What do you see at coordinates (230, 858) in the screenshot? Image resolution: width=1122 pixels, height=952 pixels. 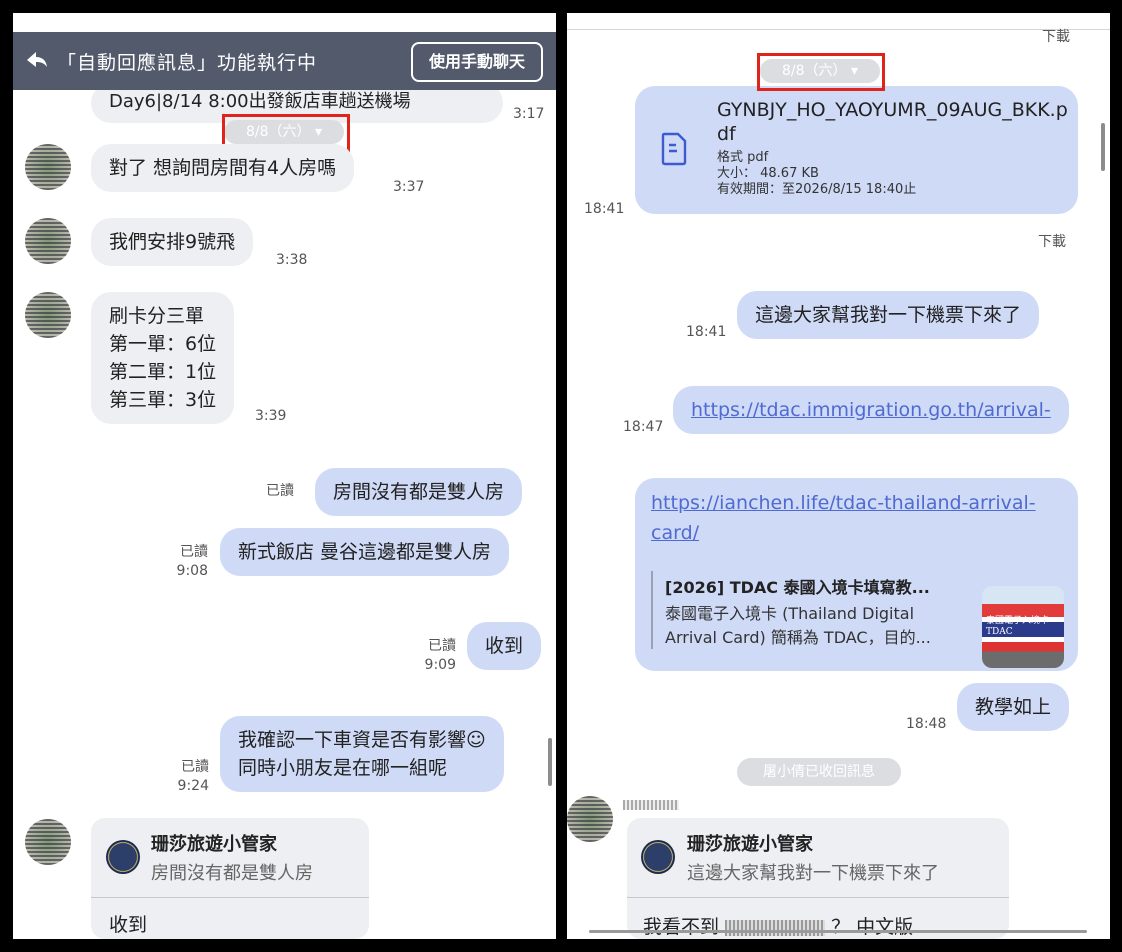 I see `quoted-message: 珊莎旅遊小管家 房間沒有都是雙人房` at bounding box center [230, 858].